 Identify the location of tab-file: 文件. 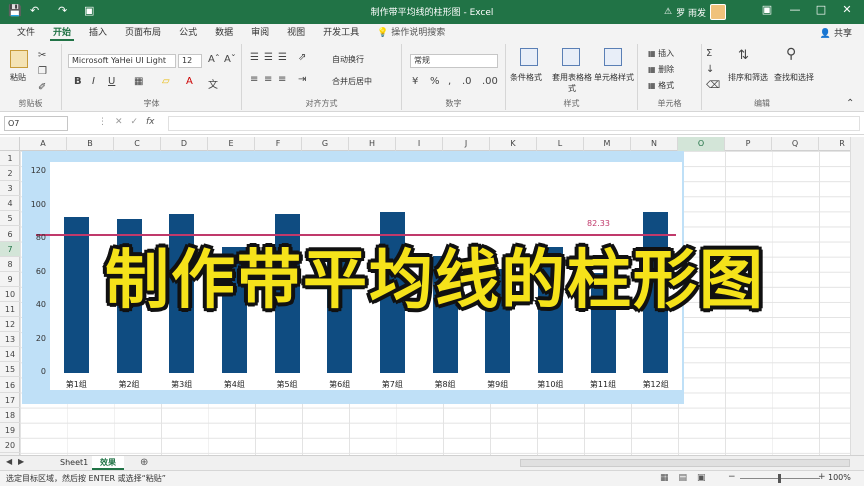
(26, 33).